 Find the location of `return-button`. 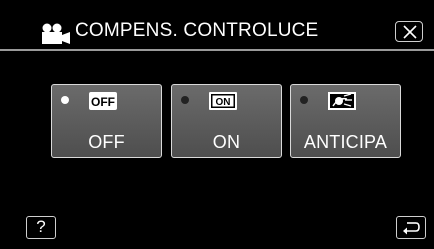

return-button is located at coordinates (411, 227).